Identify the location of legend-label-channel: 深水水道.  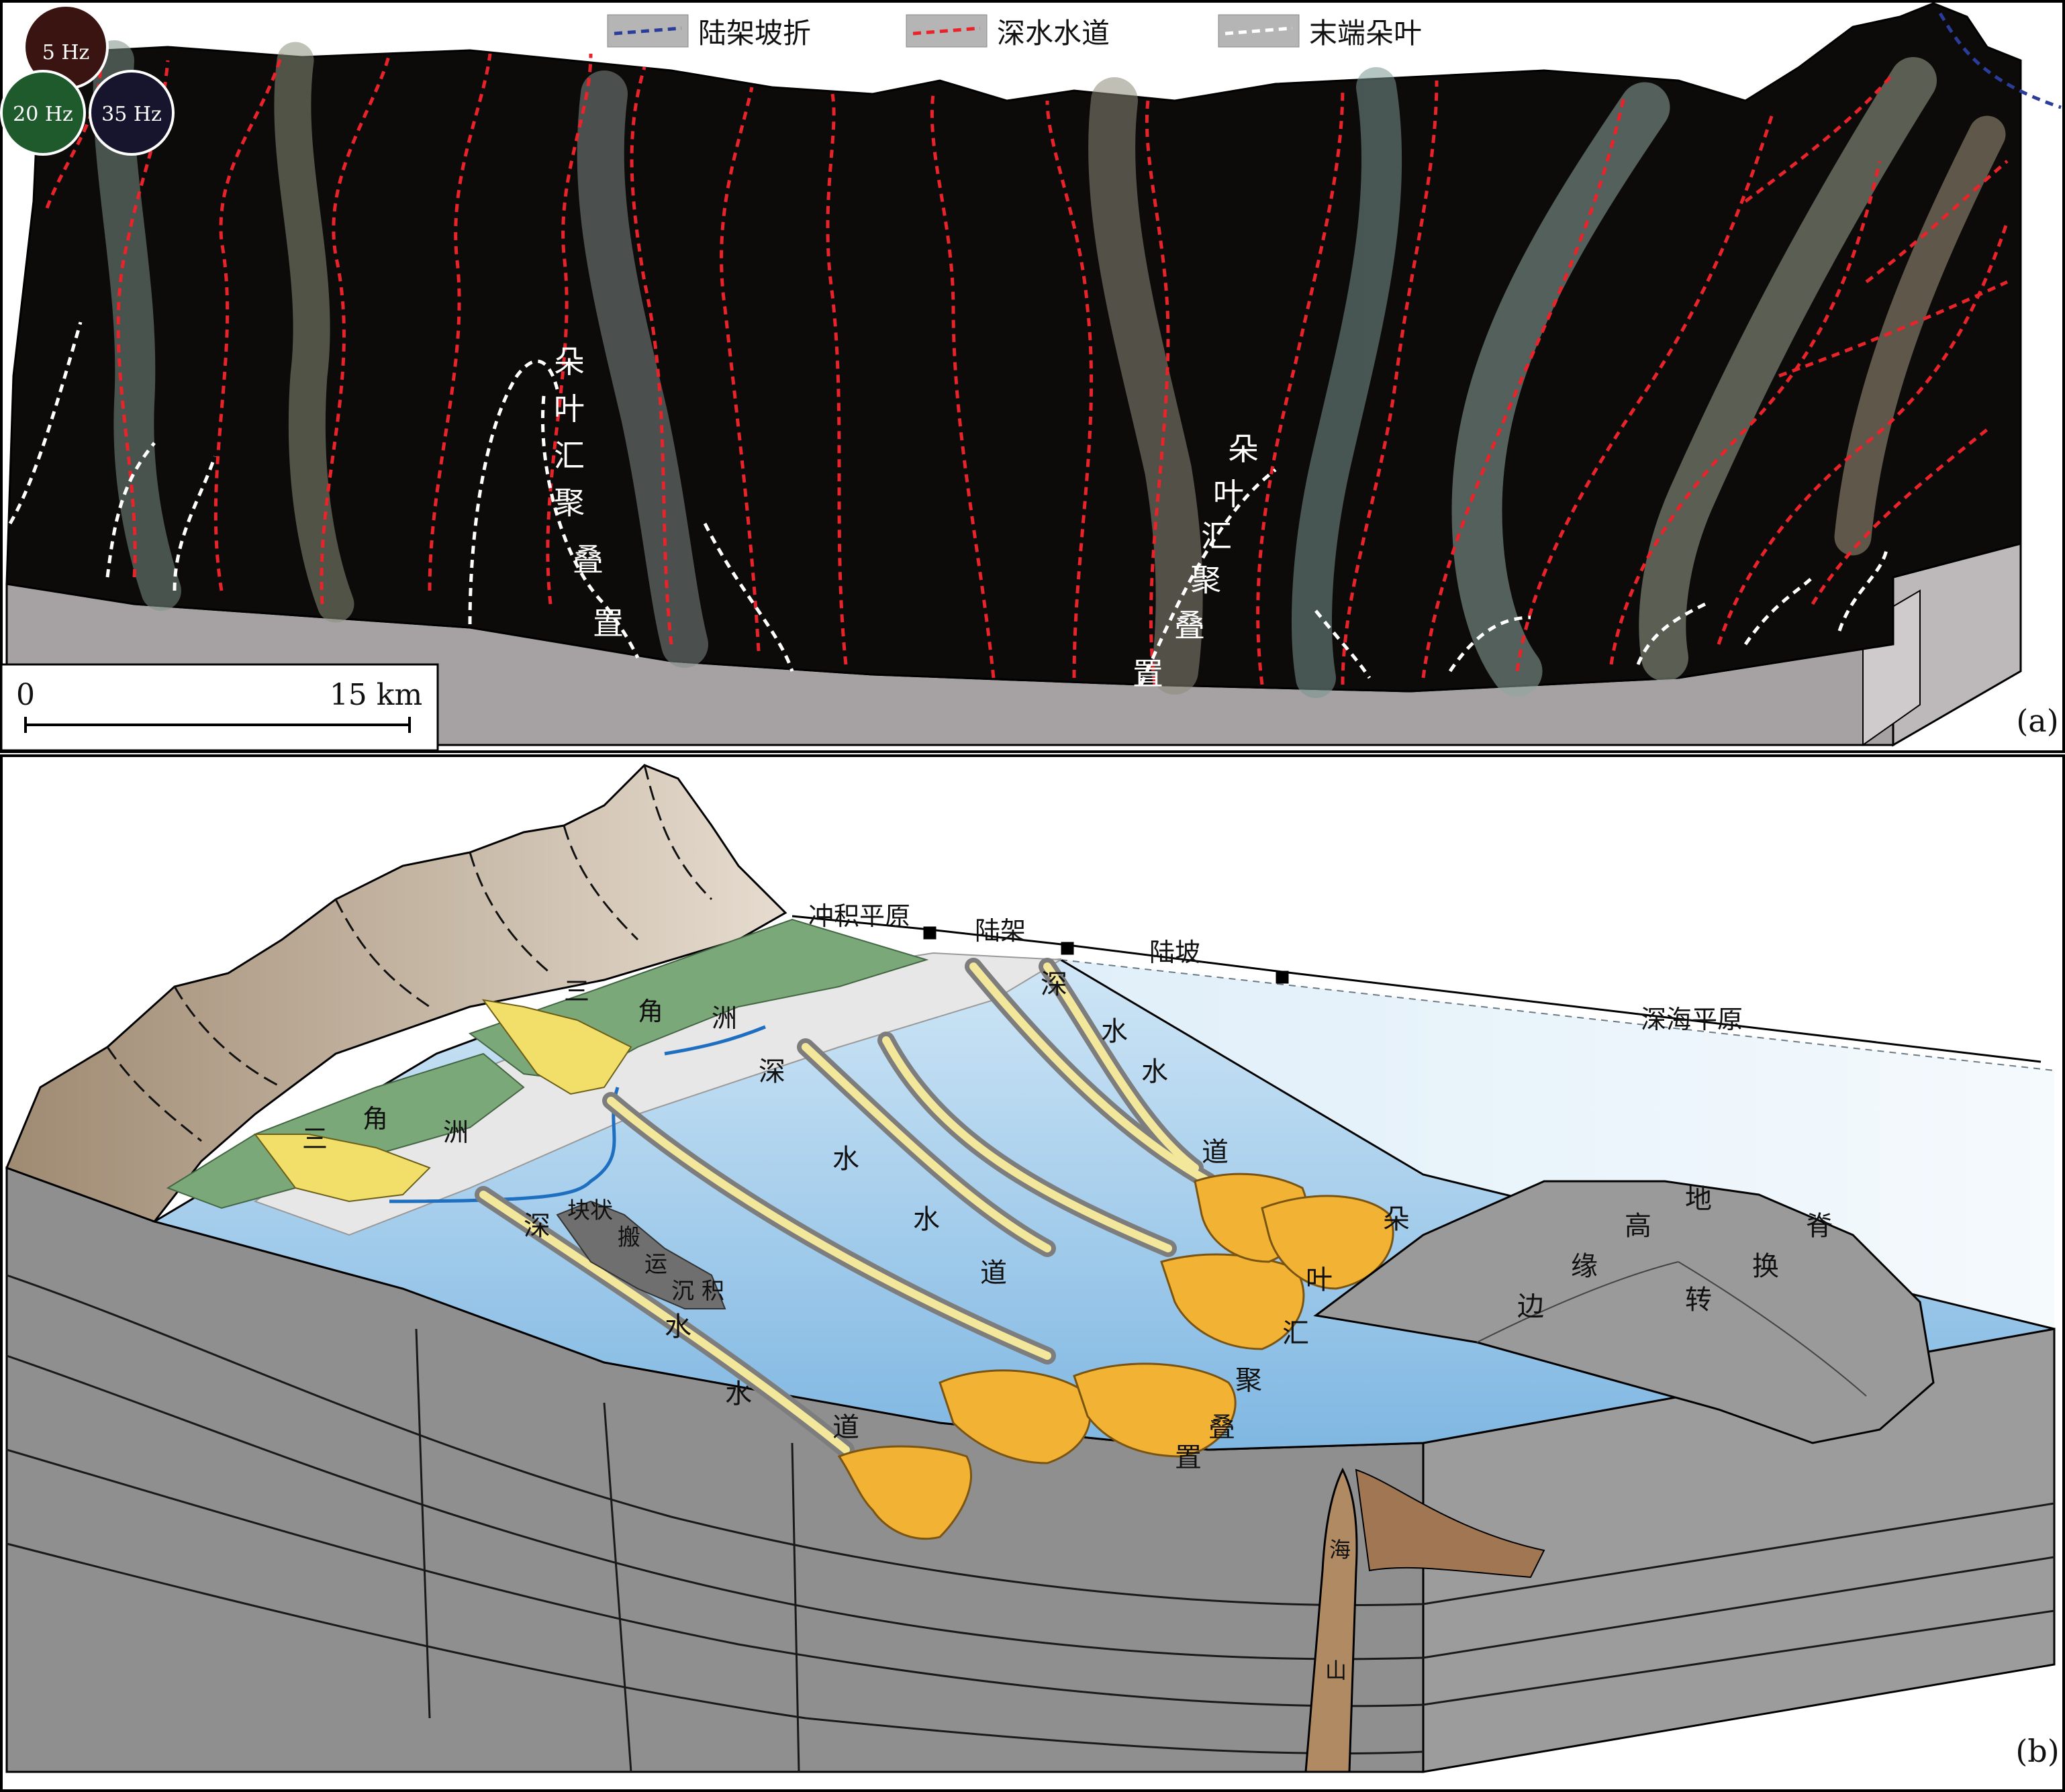
(1053, 33).